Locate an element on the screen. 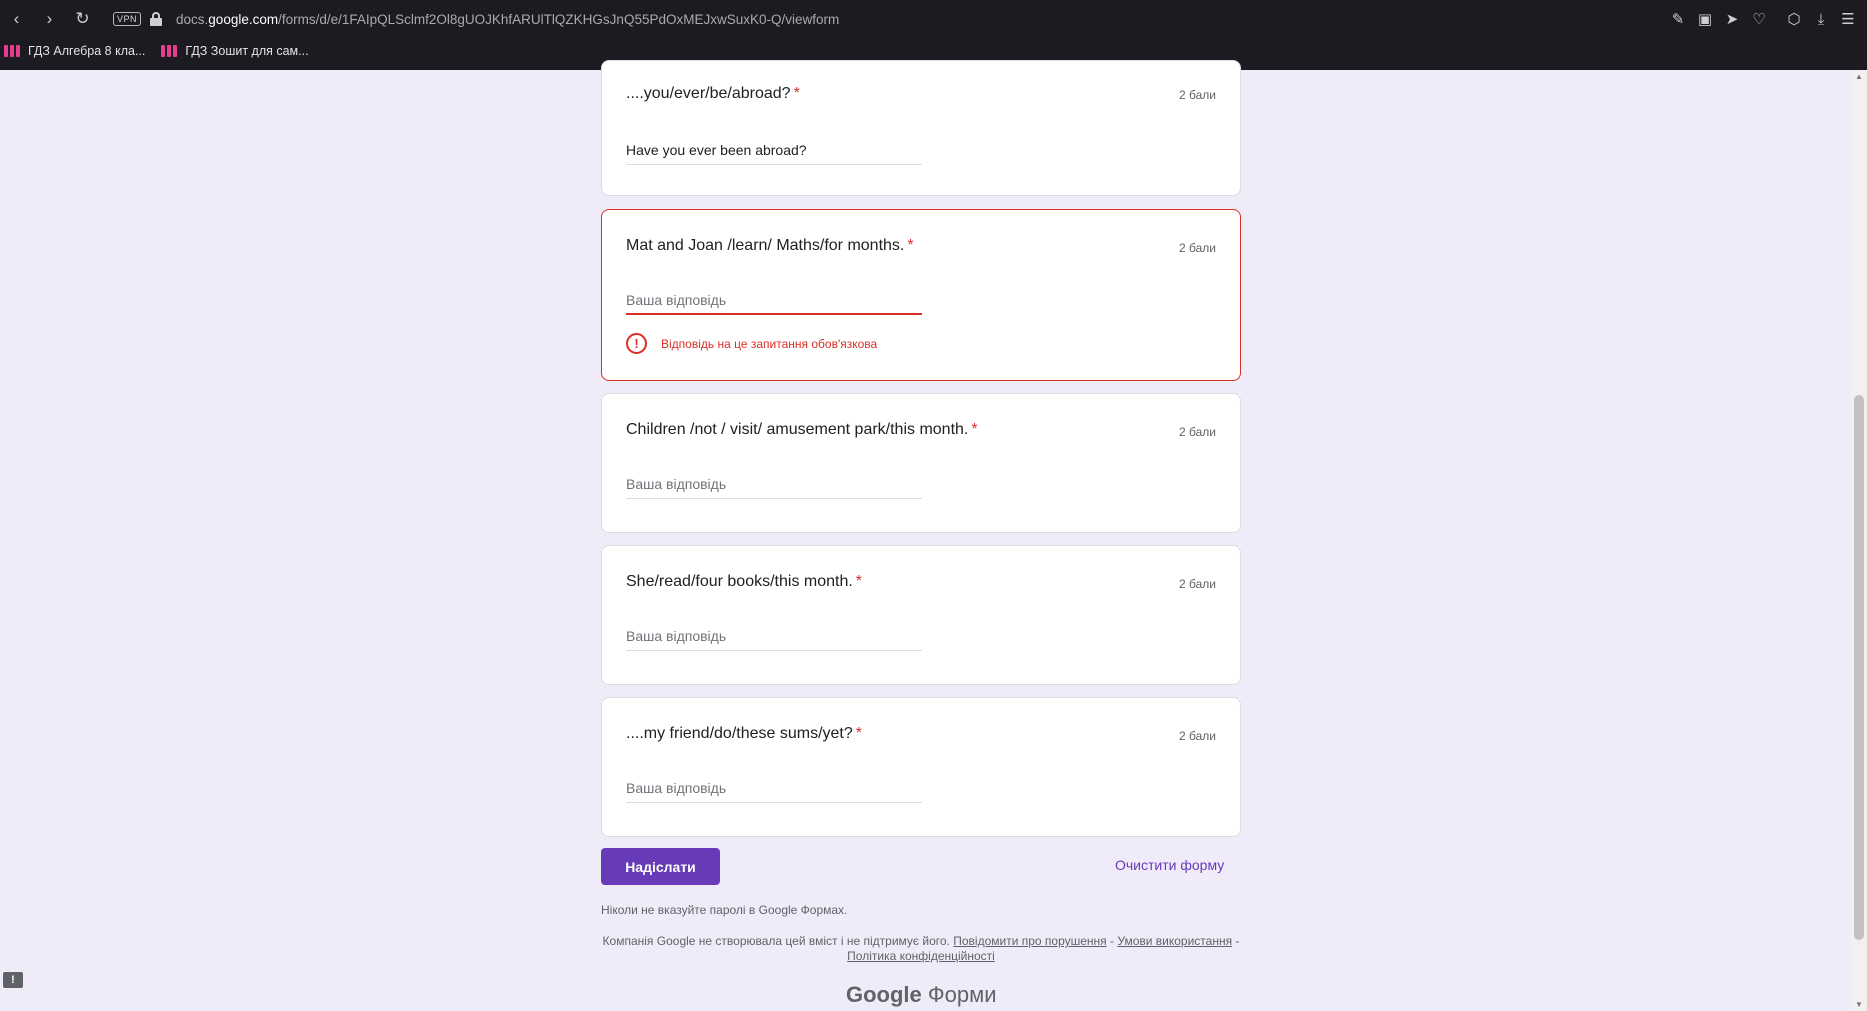 The image size is (1867, 1011). menu-icon: ☰ is located at coordinates (1848, 19).